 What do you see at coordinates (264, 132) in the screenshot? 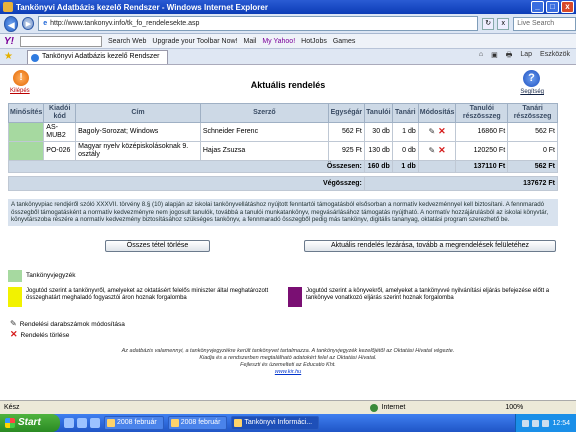
I see `author-cell: Schneider Ferenc` at bounding box center [264, 132].